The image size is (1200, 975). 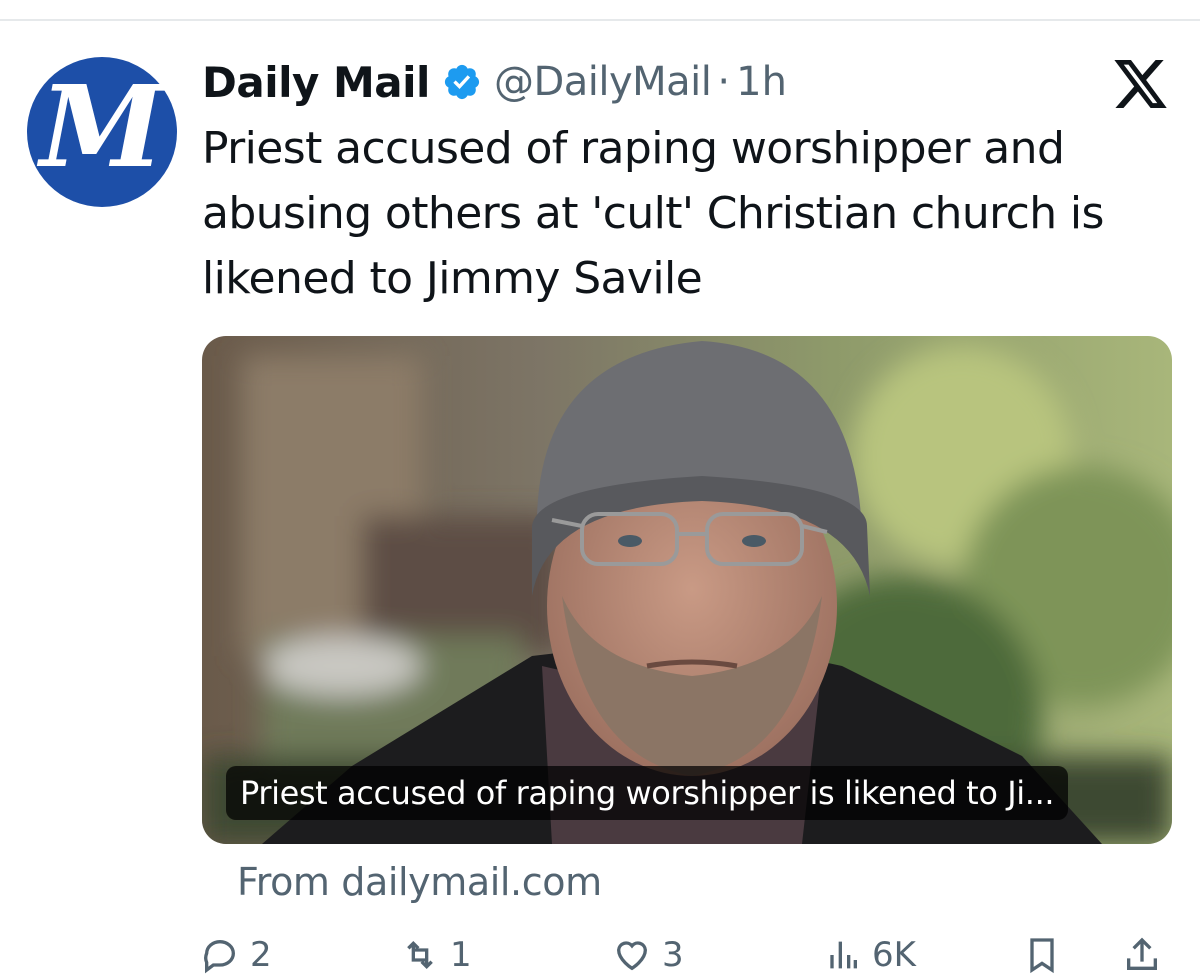 What do you see at coordinates (894, 955) in the screenshot?
I see `views-count: 6K` at bounding box center [894, 955].